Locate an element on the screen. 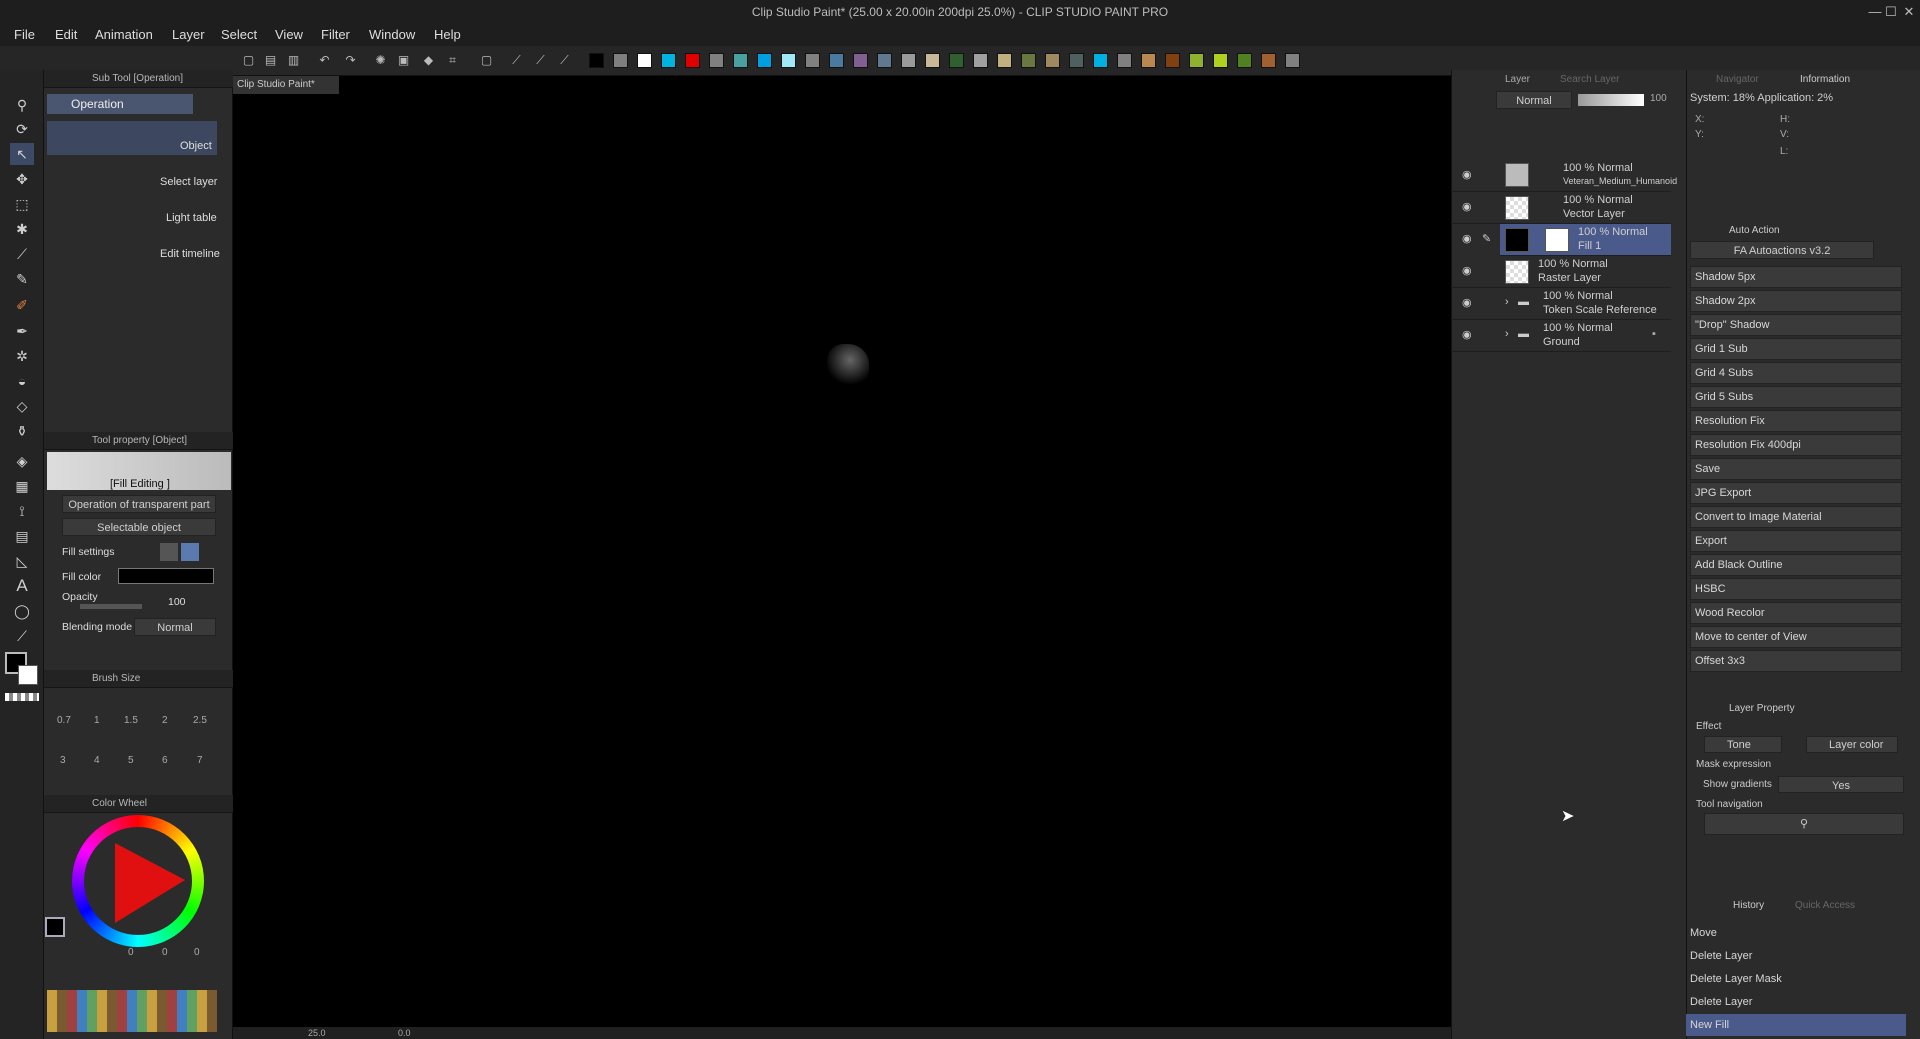  tone-button: Tone is located at coordinates (1743, 744).